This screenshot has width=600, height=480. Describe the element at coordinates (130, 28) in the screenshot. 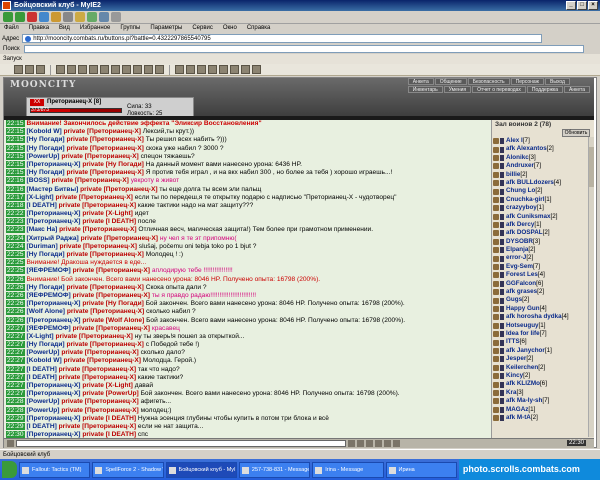

I see `menu-groups: Группы` at that location.